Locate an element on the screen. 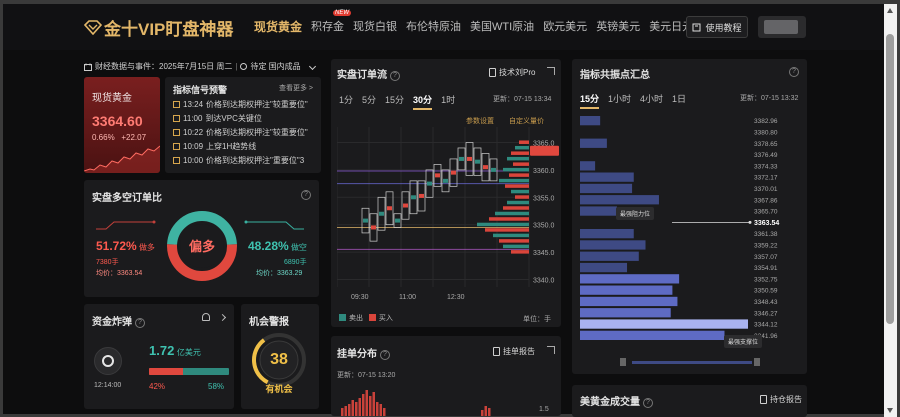  tab-4: 1时 is located at coordinates (448, 101).